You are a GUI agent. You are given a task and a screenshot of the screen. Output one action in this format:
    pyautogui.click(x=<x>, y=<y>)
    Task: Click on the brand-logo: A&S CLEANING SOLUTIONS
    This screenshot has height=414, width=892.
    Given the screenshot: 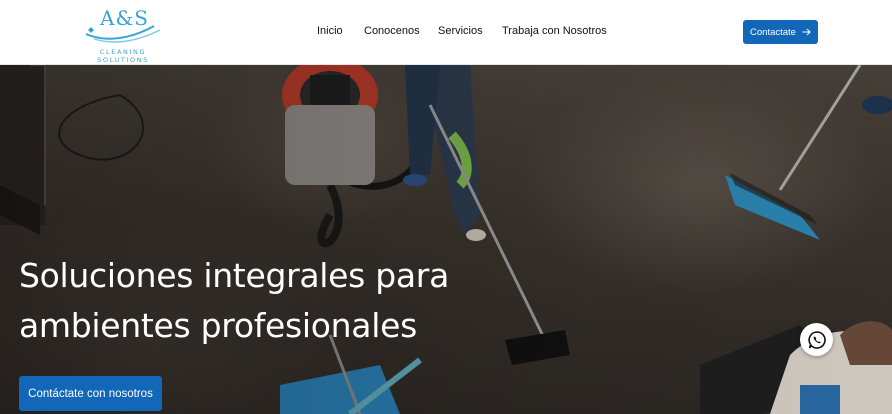 What is the action you would take?
    pyautogui.click(x=122, y=35)
    